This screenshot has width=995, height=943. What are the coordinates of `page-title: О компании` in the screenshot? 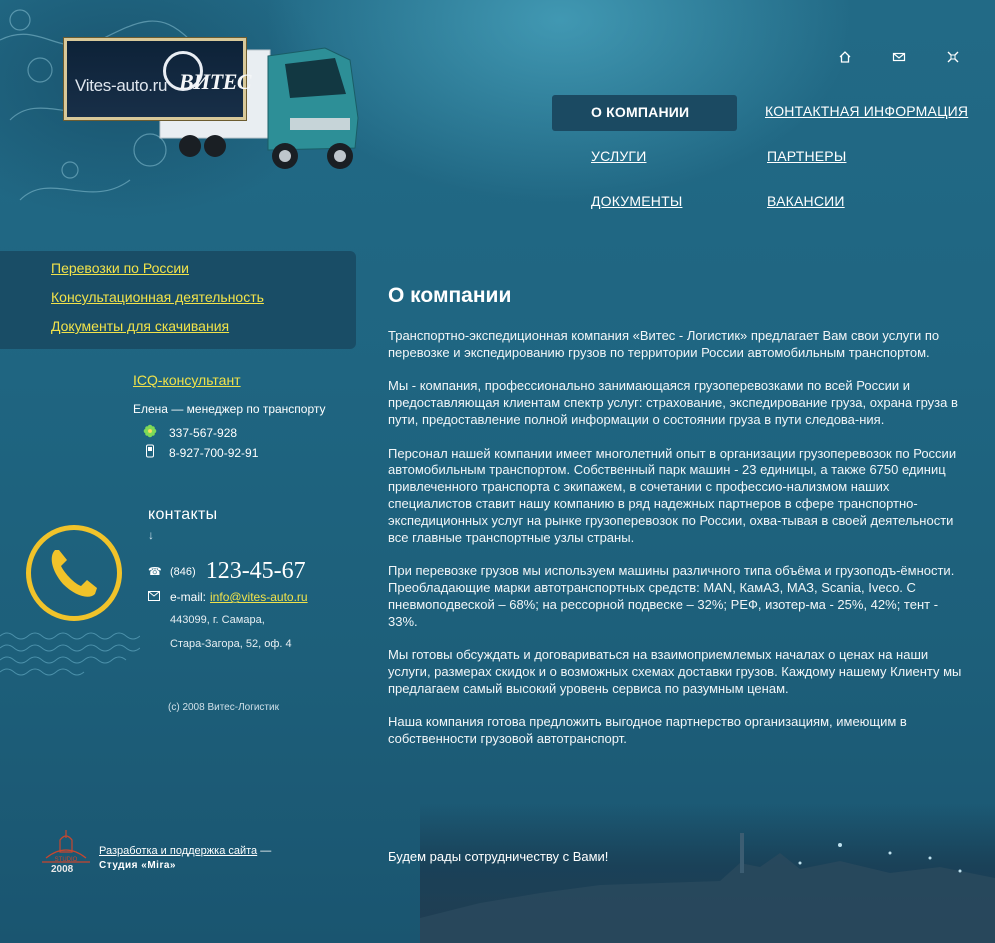 It's located at (450, 295).